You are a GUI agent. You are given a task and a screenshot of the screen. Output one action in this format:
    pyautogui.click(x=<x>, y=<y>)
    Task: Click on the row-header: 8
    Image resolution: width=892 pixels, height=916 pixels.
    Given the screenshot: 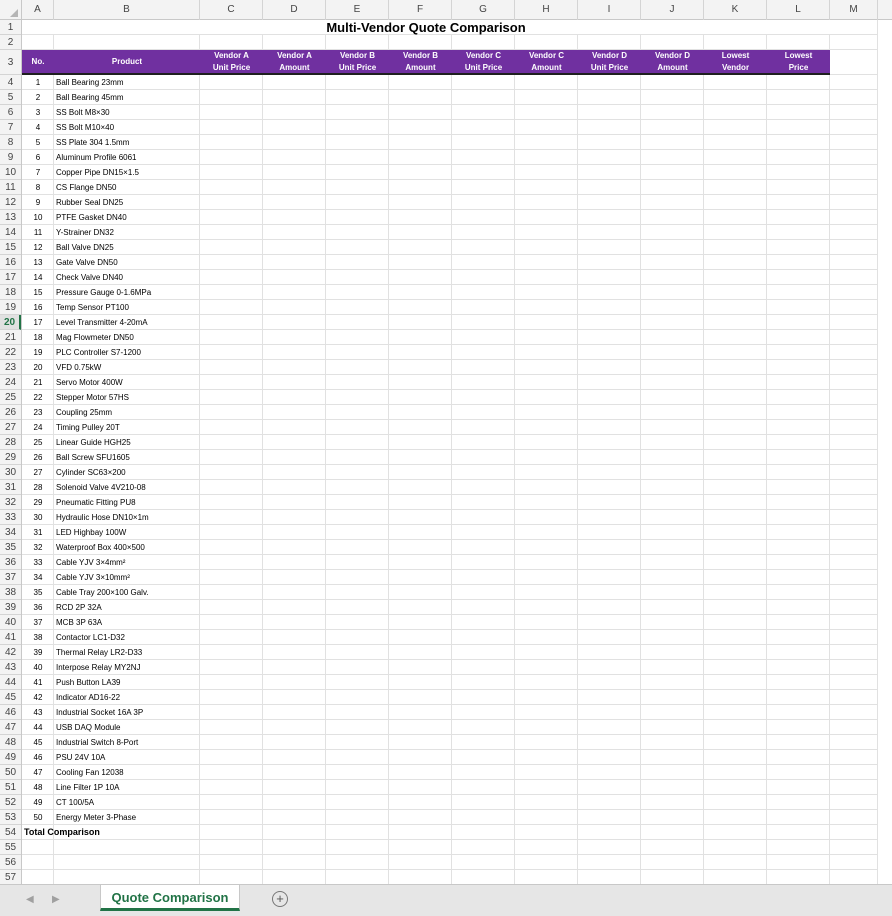 What is the action you would take?
    pyautogui.click(x=10, y=142)
    